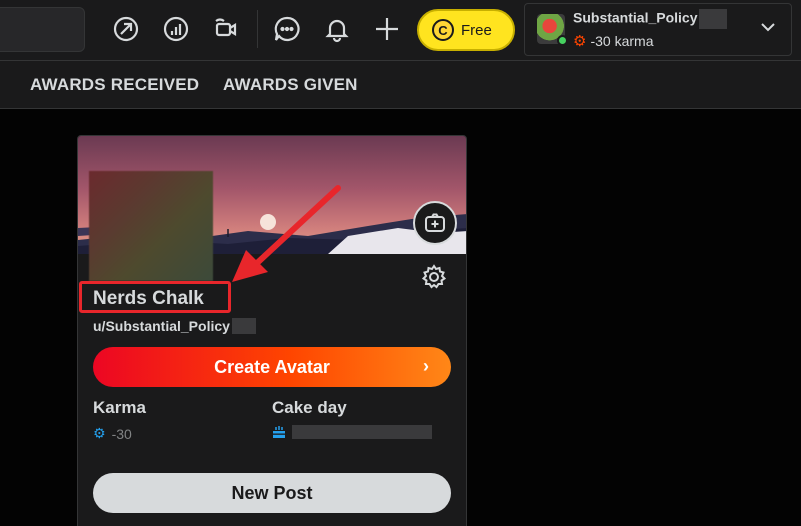  What do you see at coordinates (400, 85) in the screenshot?
I see `profile-tabs: AWARDS RECEIVED AWARDS GIVEN` at bounding box center [400, 85].